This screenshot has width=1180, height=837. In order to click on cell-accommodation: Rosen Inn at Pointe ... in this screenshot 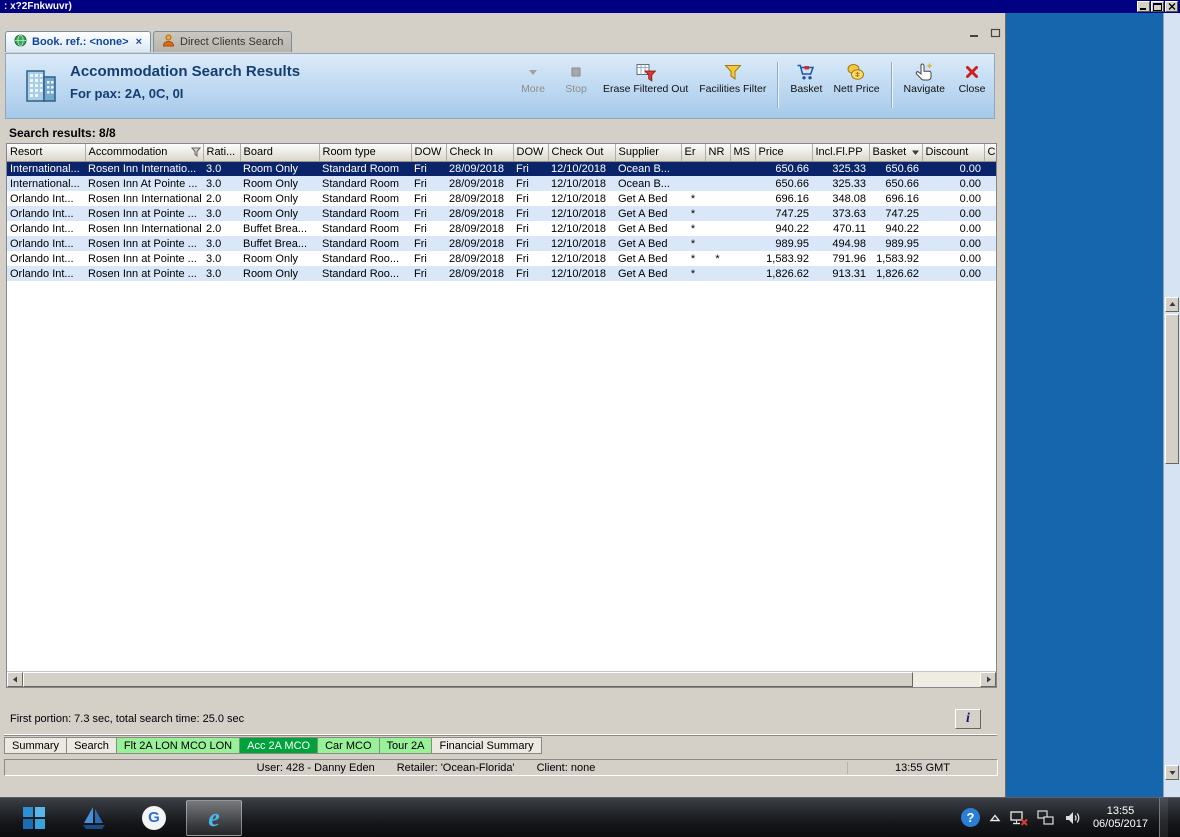, I will do `click(142, 258)`.